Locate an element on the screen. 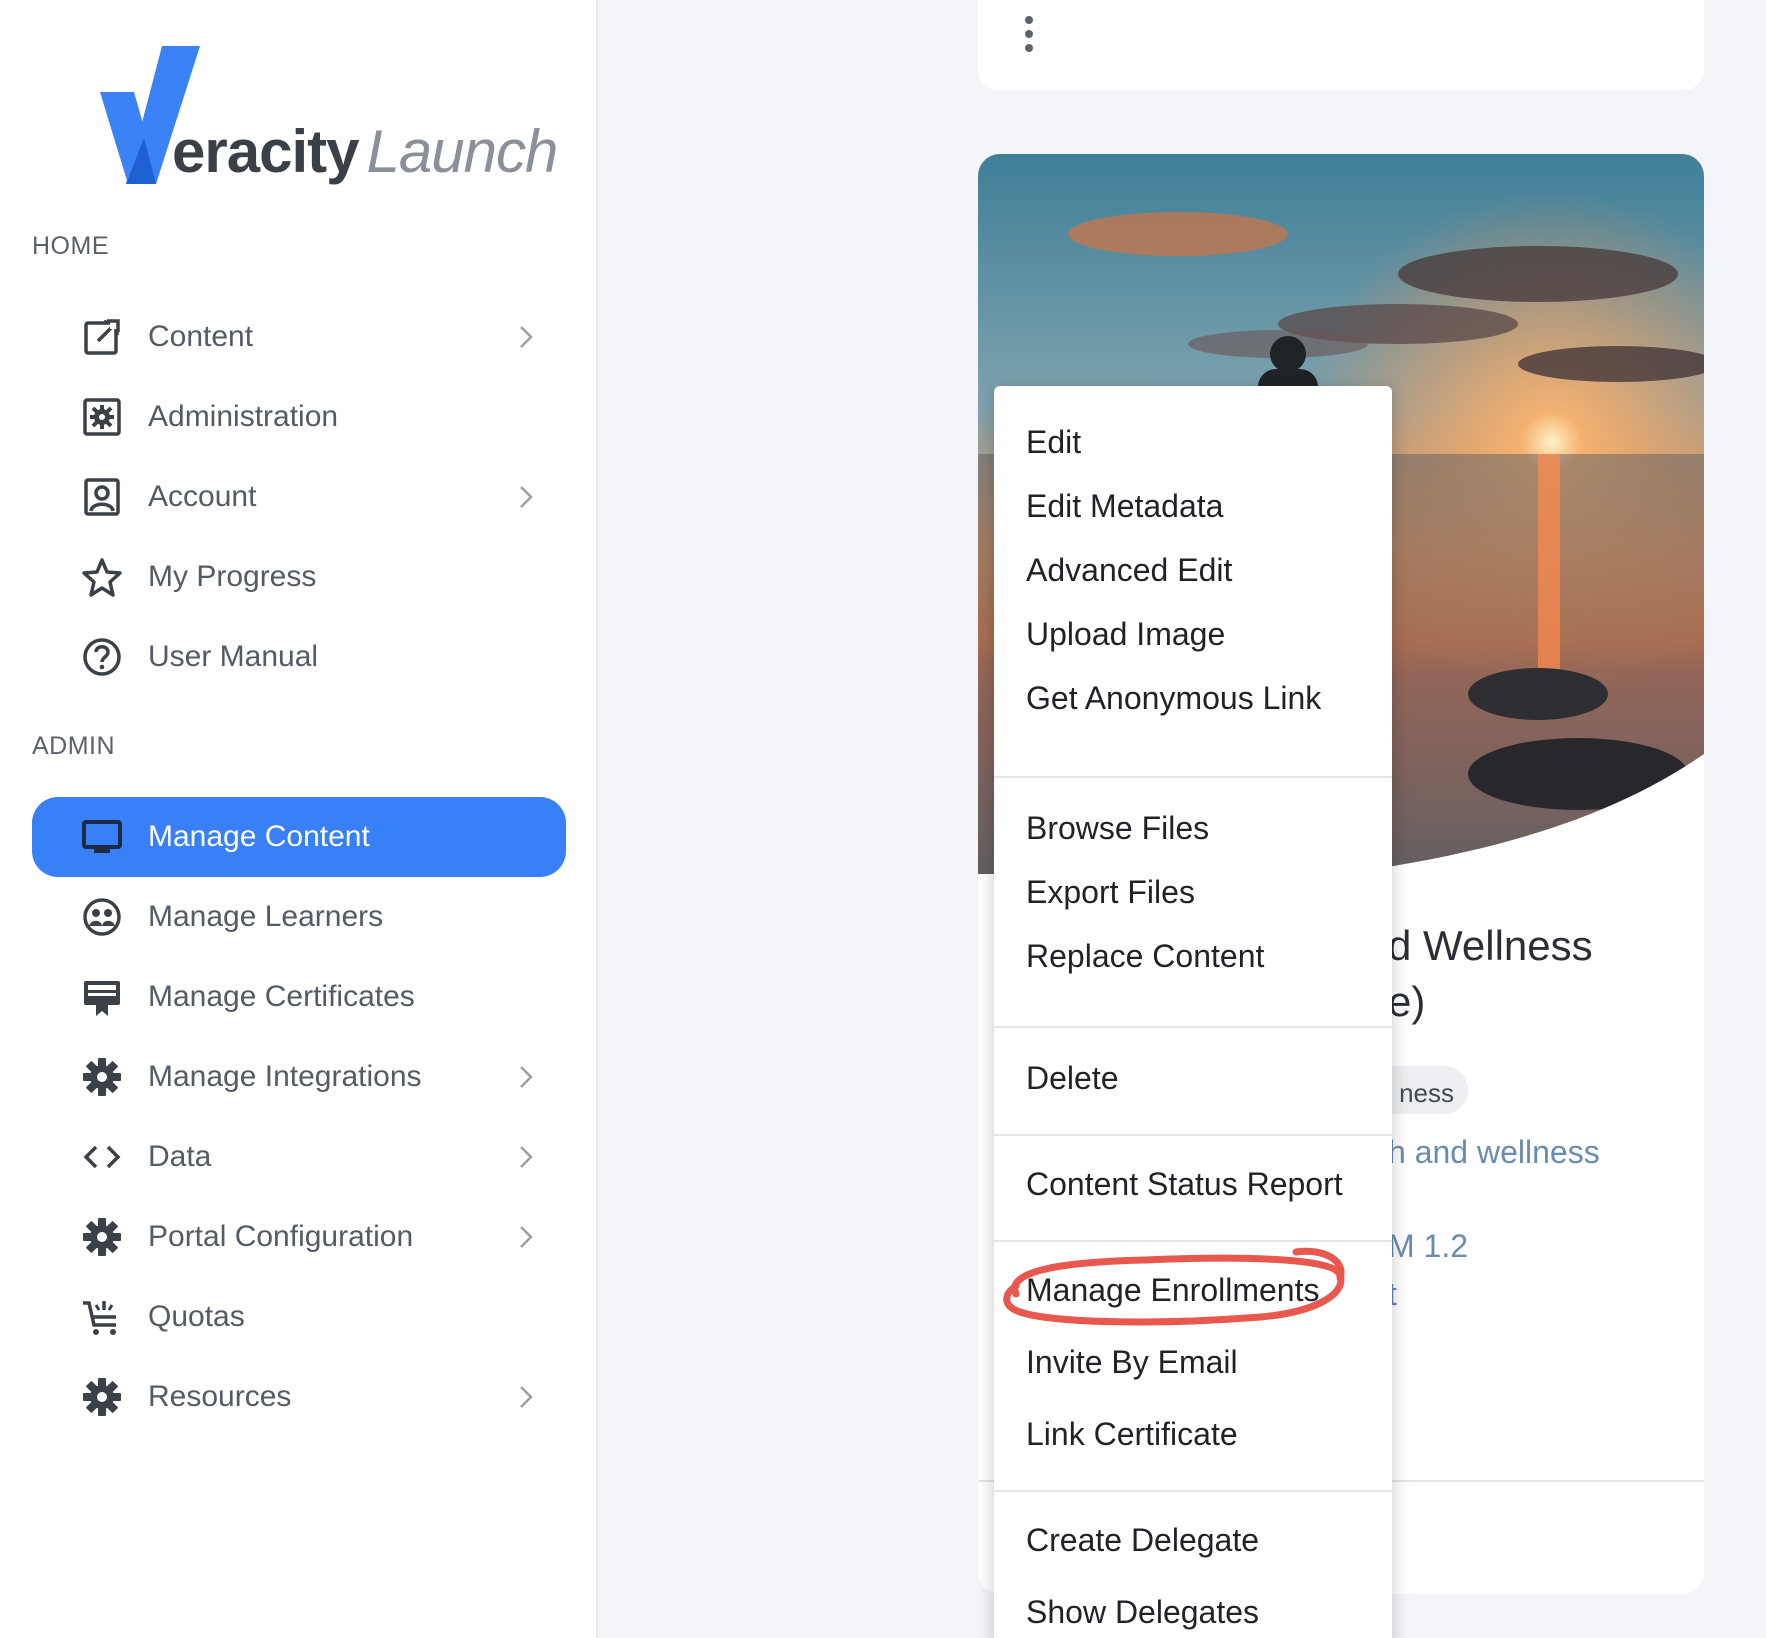 This screenshot has width=1766, height=1638. code-icon is located at coordinates (102, 1157).